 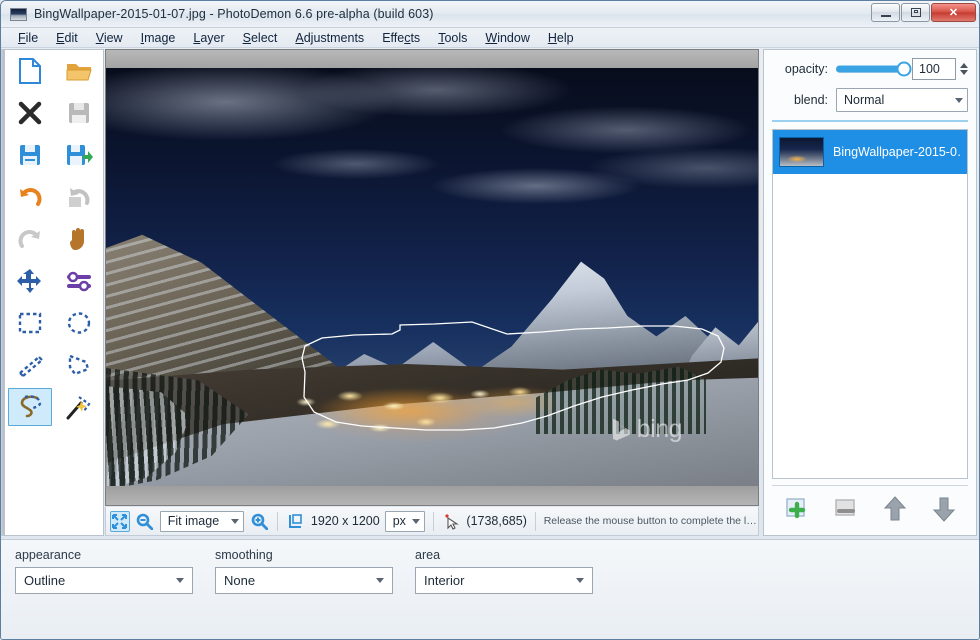 I want to click on bing-watermark-text: bing, so click(x=659, y=429).